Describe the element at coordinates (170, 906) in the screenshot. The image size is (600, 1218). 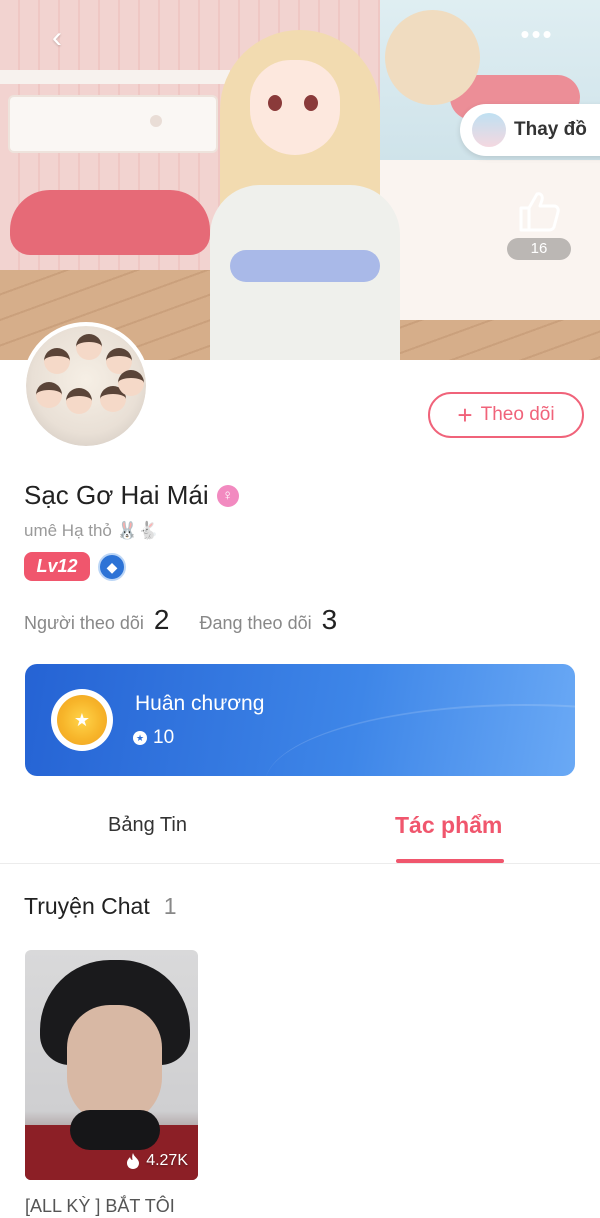
I see `works-count: 1` at that location.